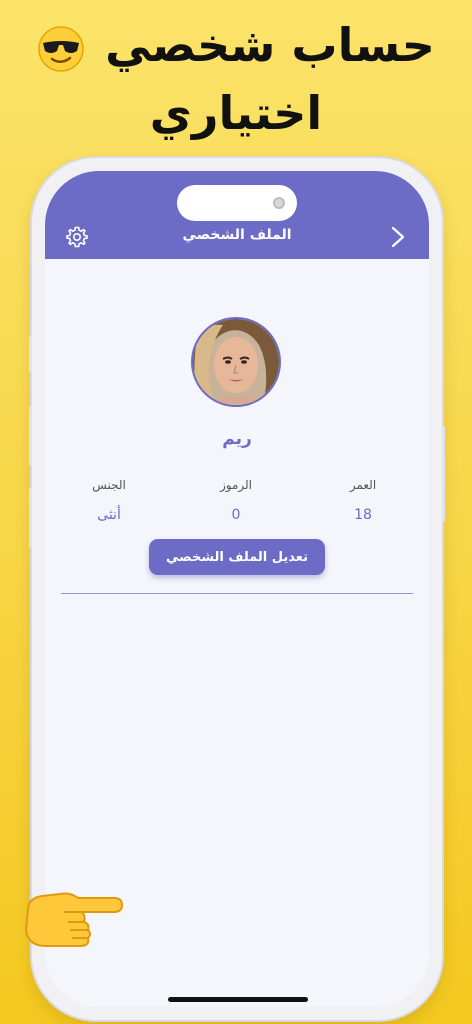 This screenshot has width=472, height=1024. I want to click on promo-headline-line1: حساب شخصي, so click(236, 45).